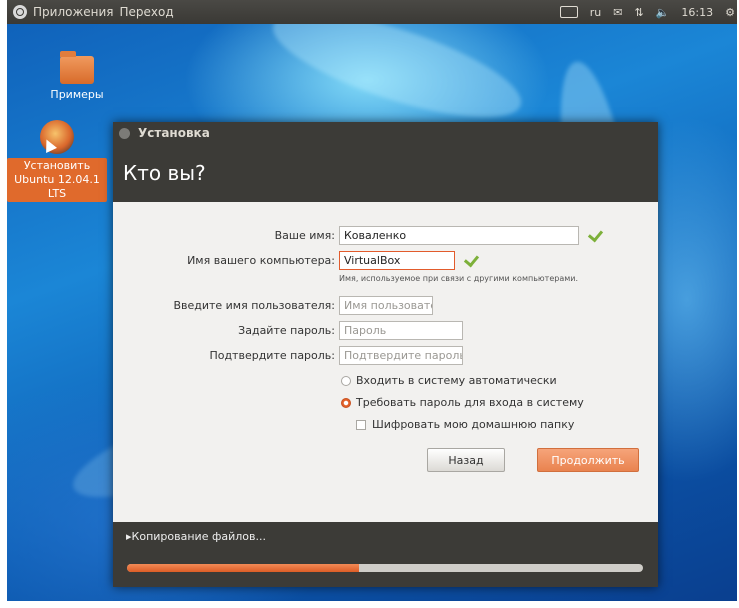  Describe the element at coordinates (568, 12) in the screenshot. I see `keyboard-icon` at that location.